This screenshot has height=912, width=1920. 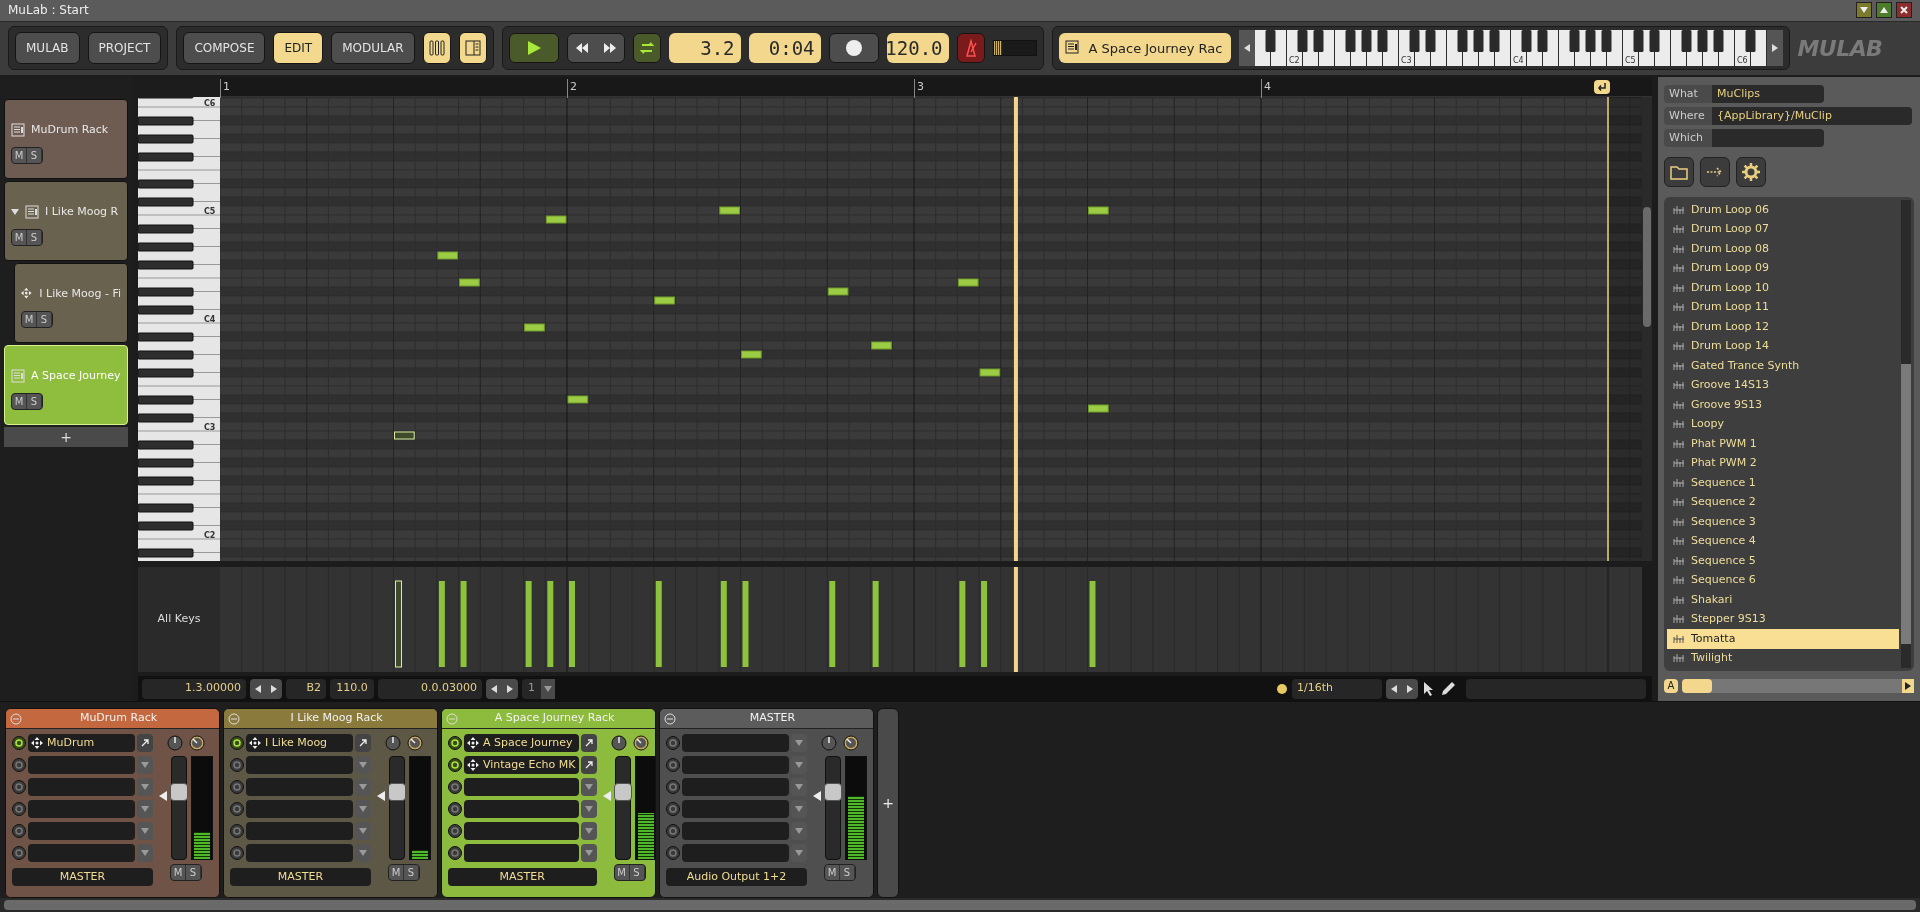 I want to click on strip-toggle-button: S, so click(x=193, y=873).